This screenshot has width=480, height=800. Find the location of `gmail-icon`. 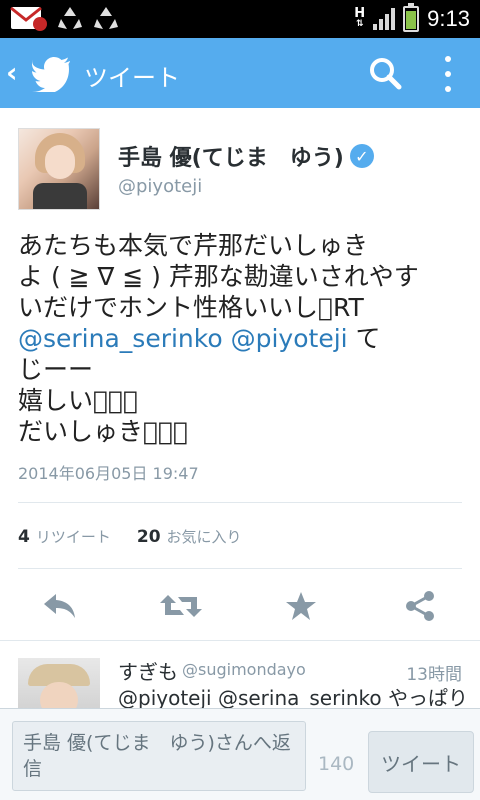

gmail-icon is located at coordinates (28, 18).